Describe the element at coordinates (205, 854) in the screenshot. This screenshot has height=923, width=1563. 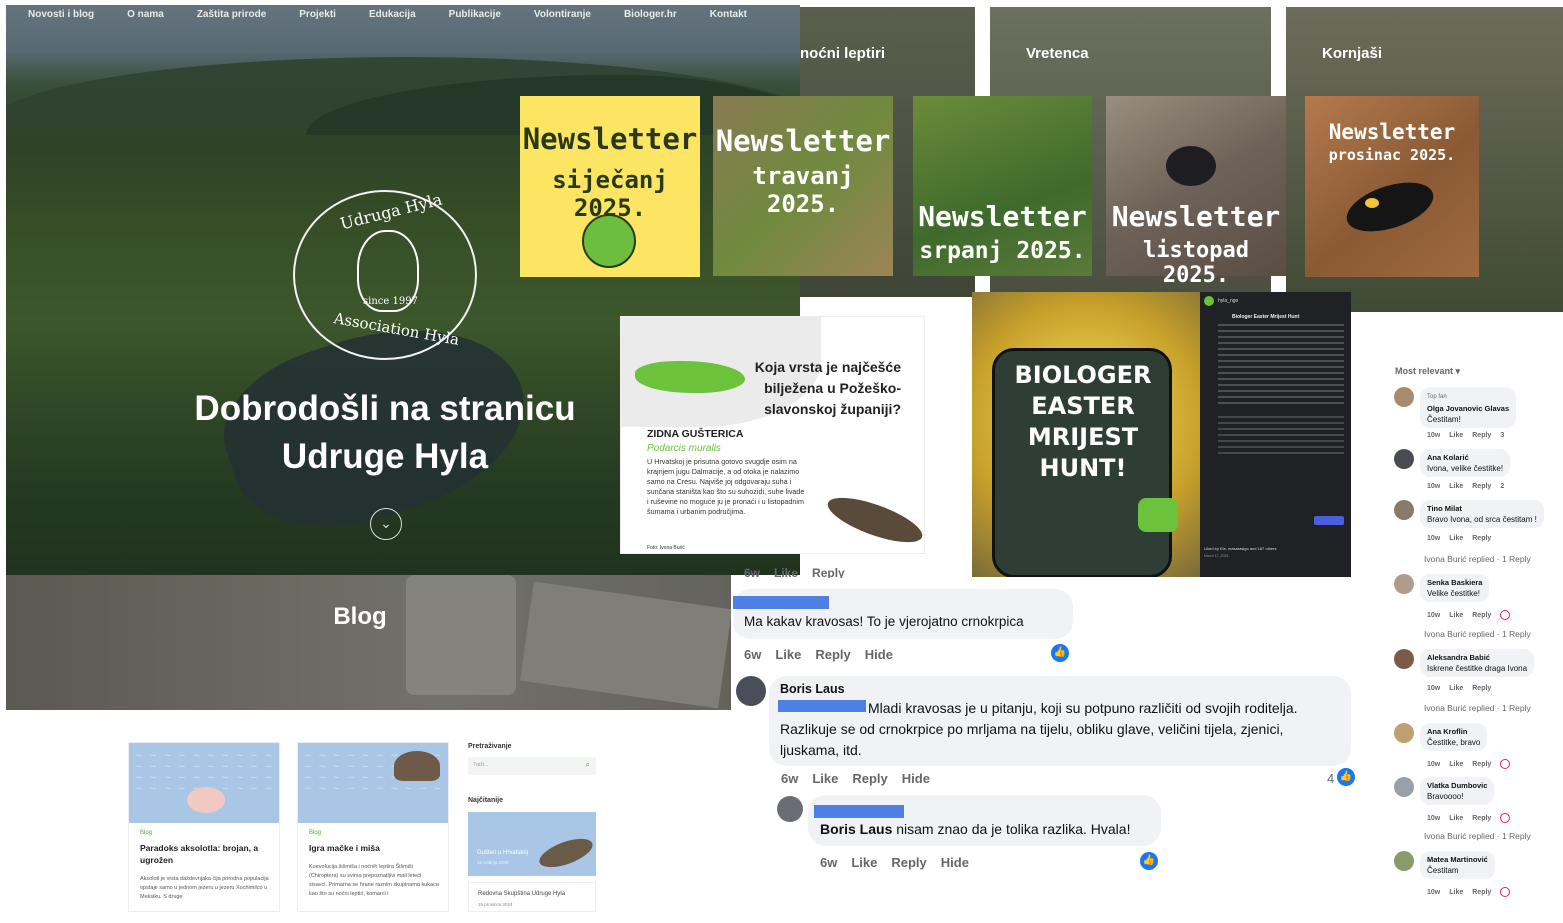
I see `card-title: Paradoks aksolotla: brojan, a ugrožen` at that location.